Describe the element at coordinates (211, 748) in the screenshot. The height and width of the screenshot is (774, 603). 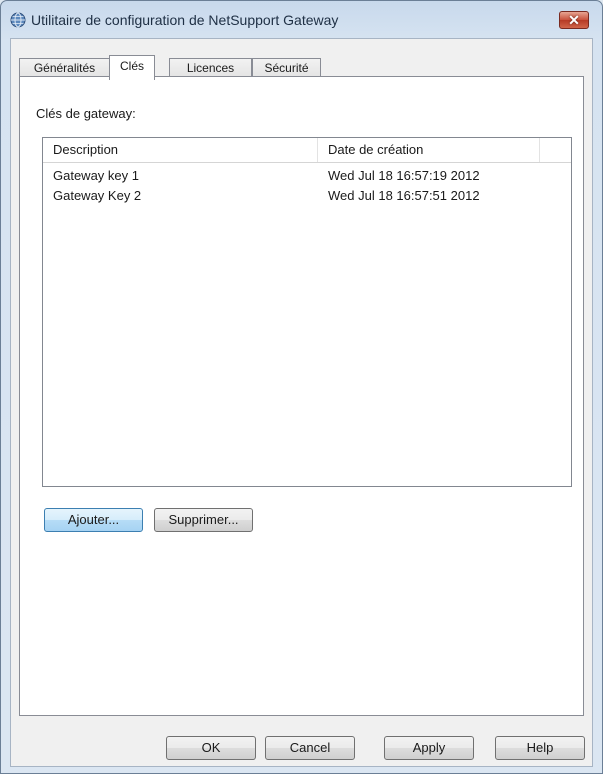
I see `ok-button: OK` at that location.